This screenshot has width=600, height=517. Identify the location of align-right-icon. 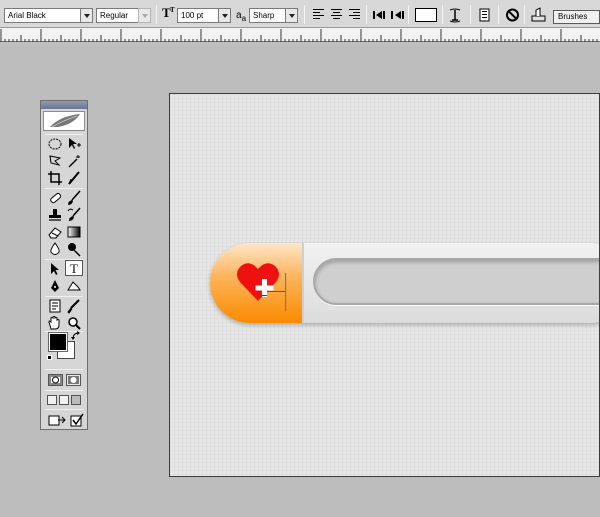
(354, 14).